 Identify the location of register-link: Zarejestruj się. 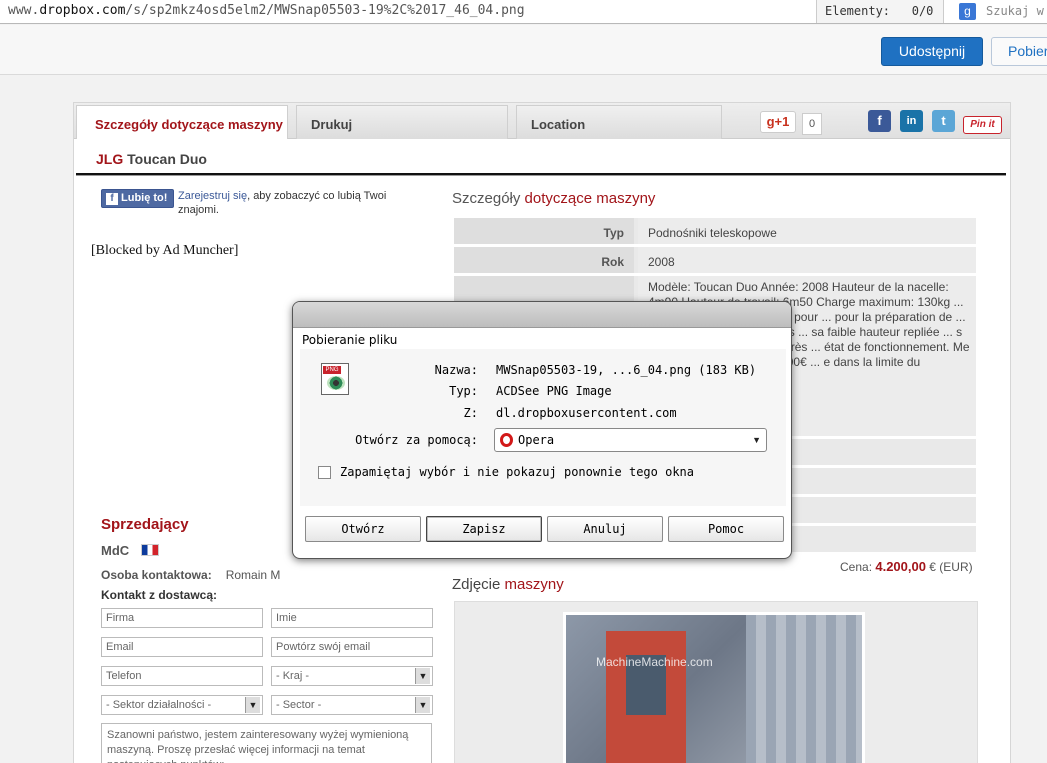
(212, 196).